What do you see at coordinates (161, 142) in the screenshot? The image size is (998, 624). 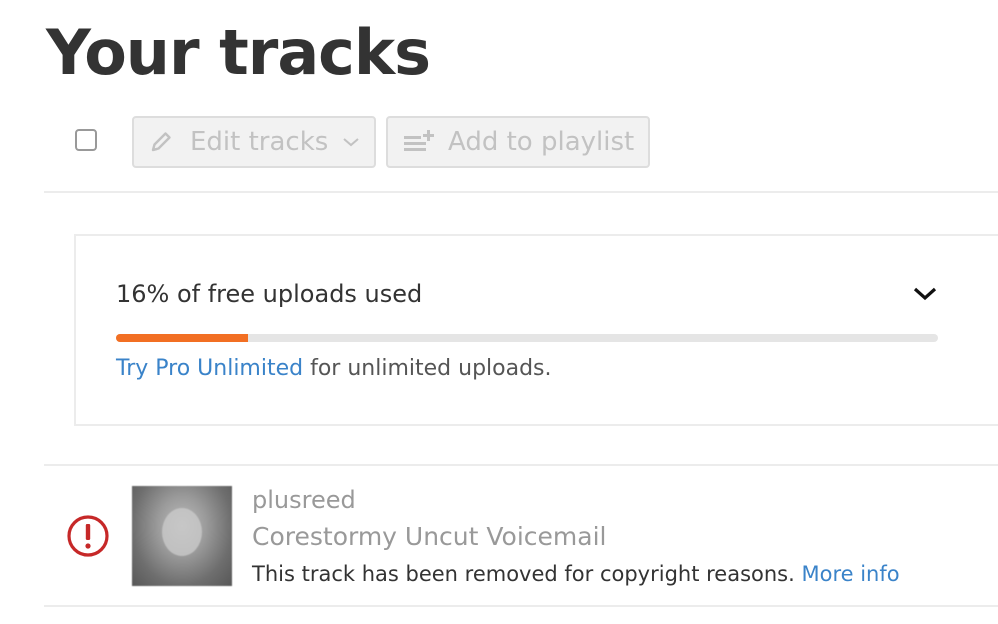 I see `pencil-icon` at bounding box center [161, 142].